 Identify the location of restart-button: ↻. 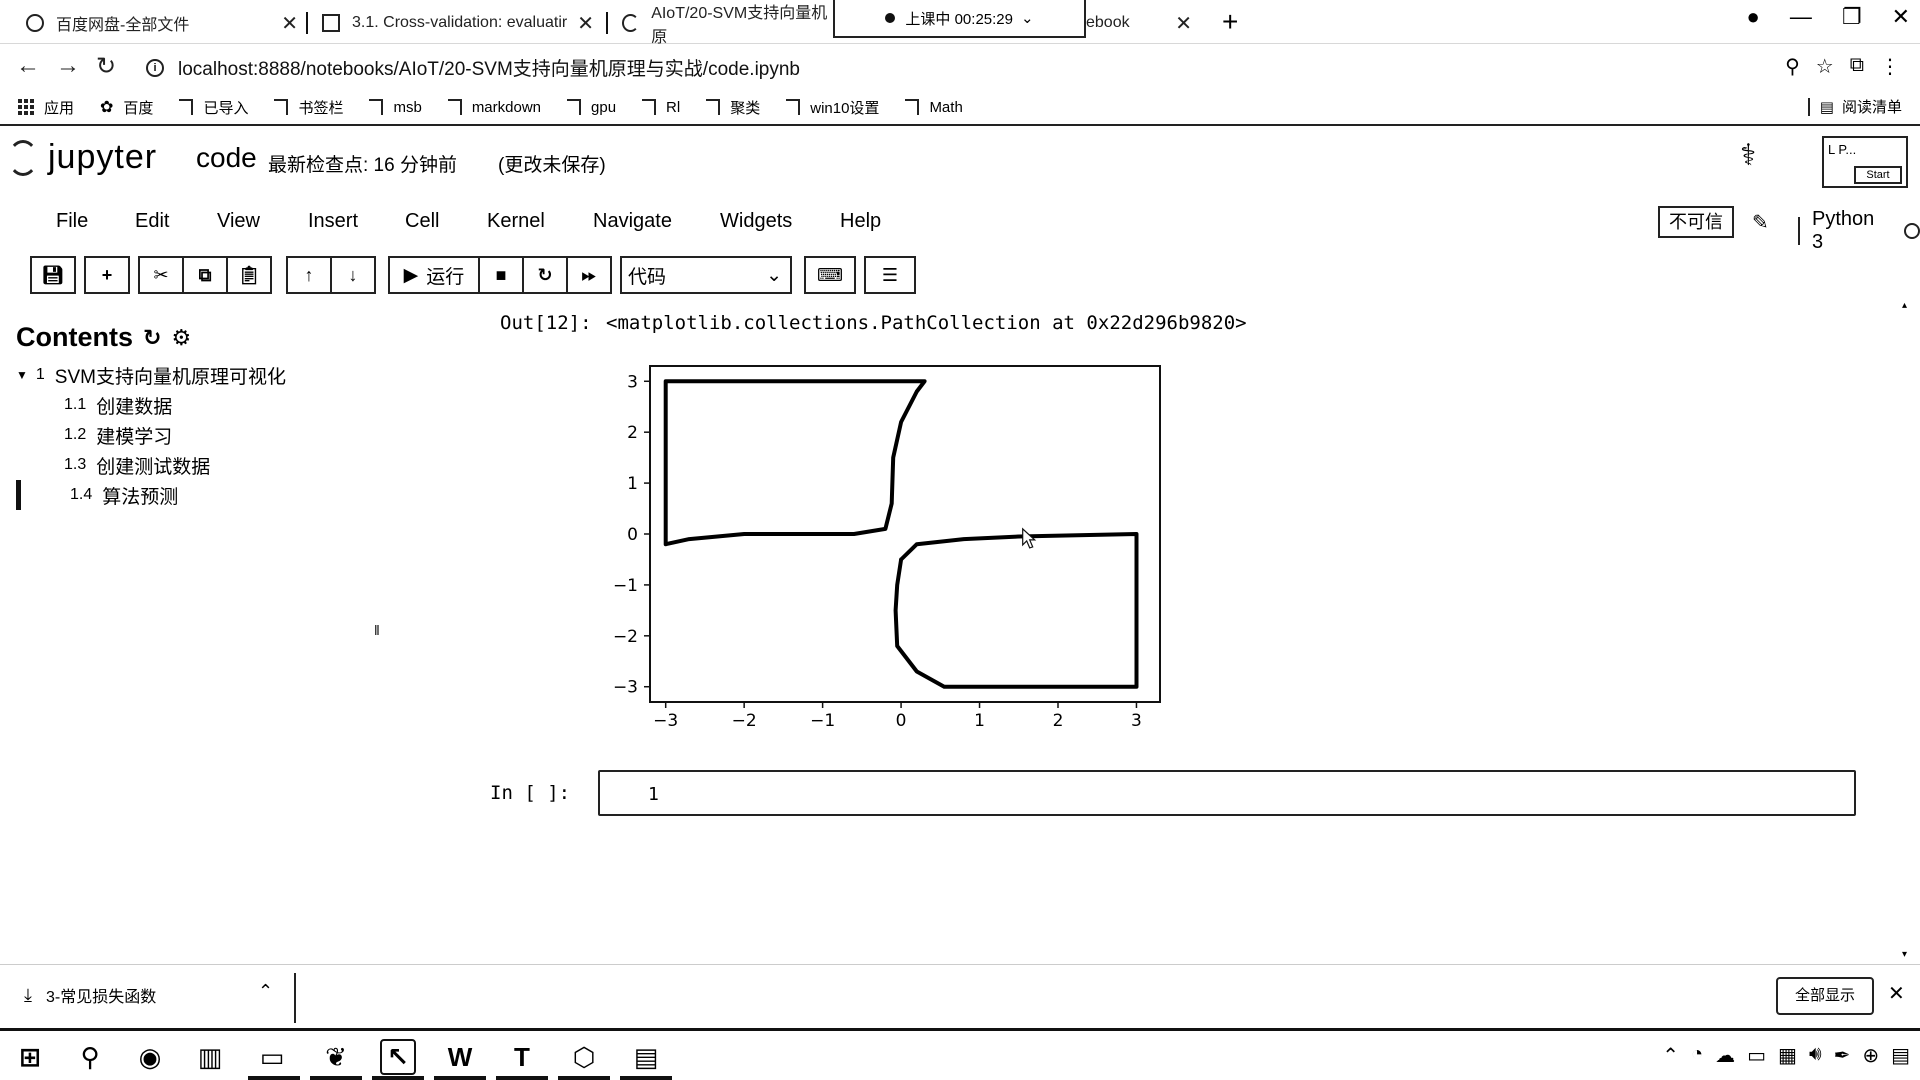
(545, 275).